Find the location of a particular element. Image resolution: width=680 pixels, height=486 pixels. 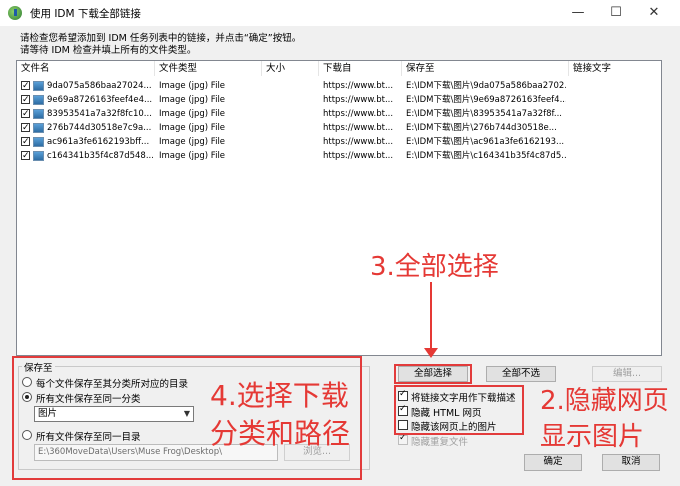

idm-app-icon is located at coordinates (15, 13).